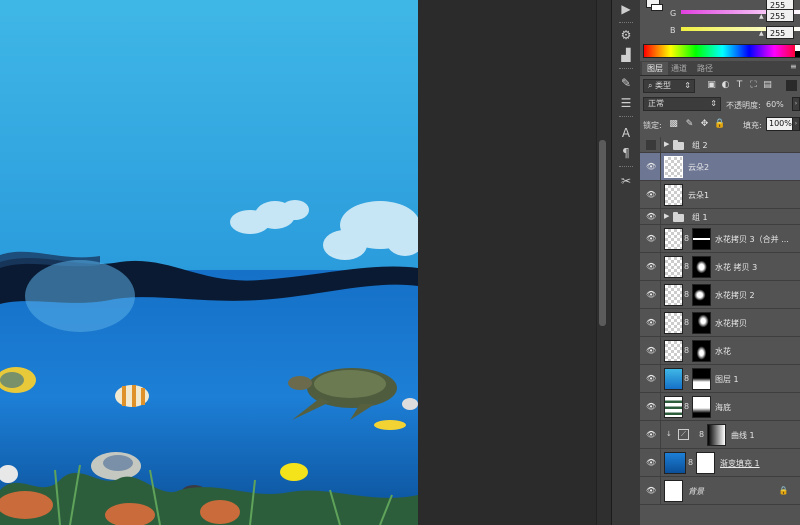 The width and height of the screenshot is (800, 525). Describe the element at coordinates (679, 68) in the screenshot. I see `tab-channels: 通道` at that location.